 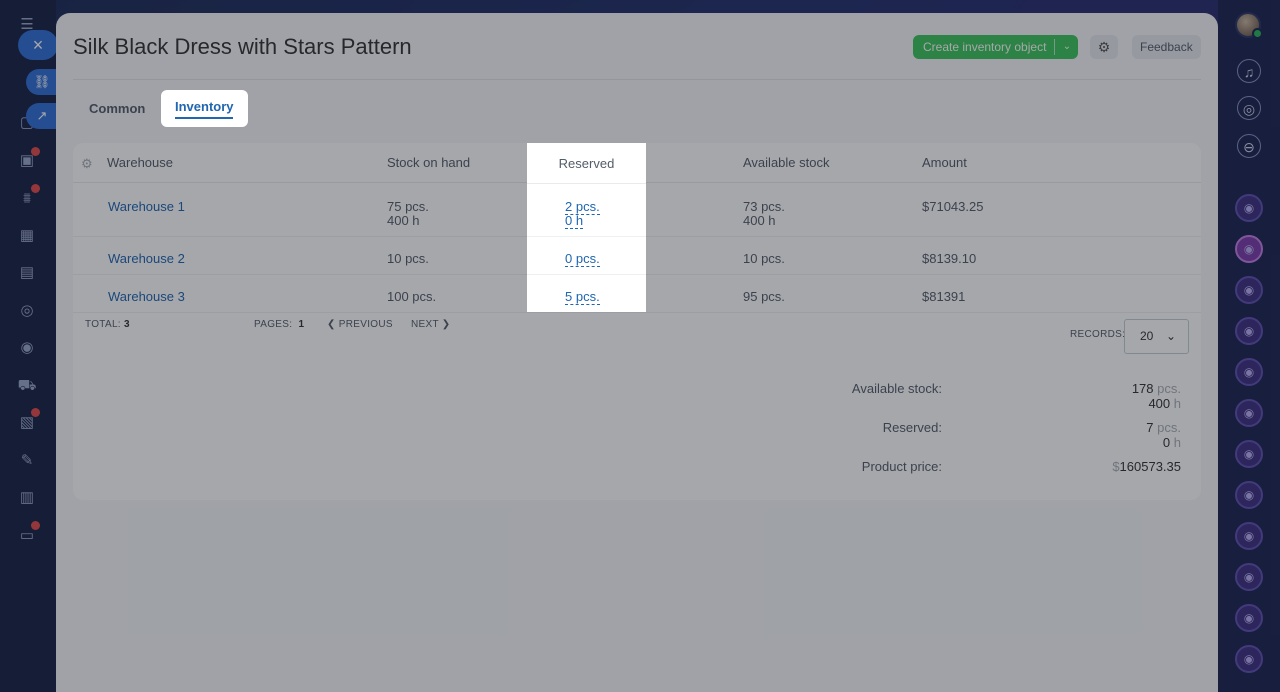 What do you see at coordinates (586, 210) in the screenshot?
I see `reserved-cell: 2 pcs. 0 h` at bounding box center [586, 210].